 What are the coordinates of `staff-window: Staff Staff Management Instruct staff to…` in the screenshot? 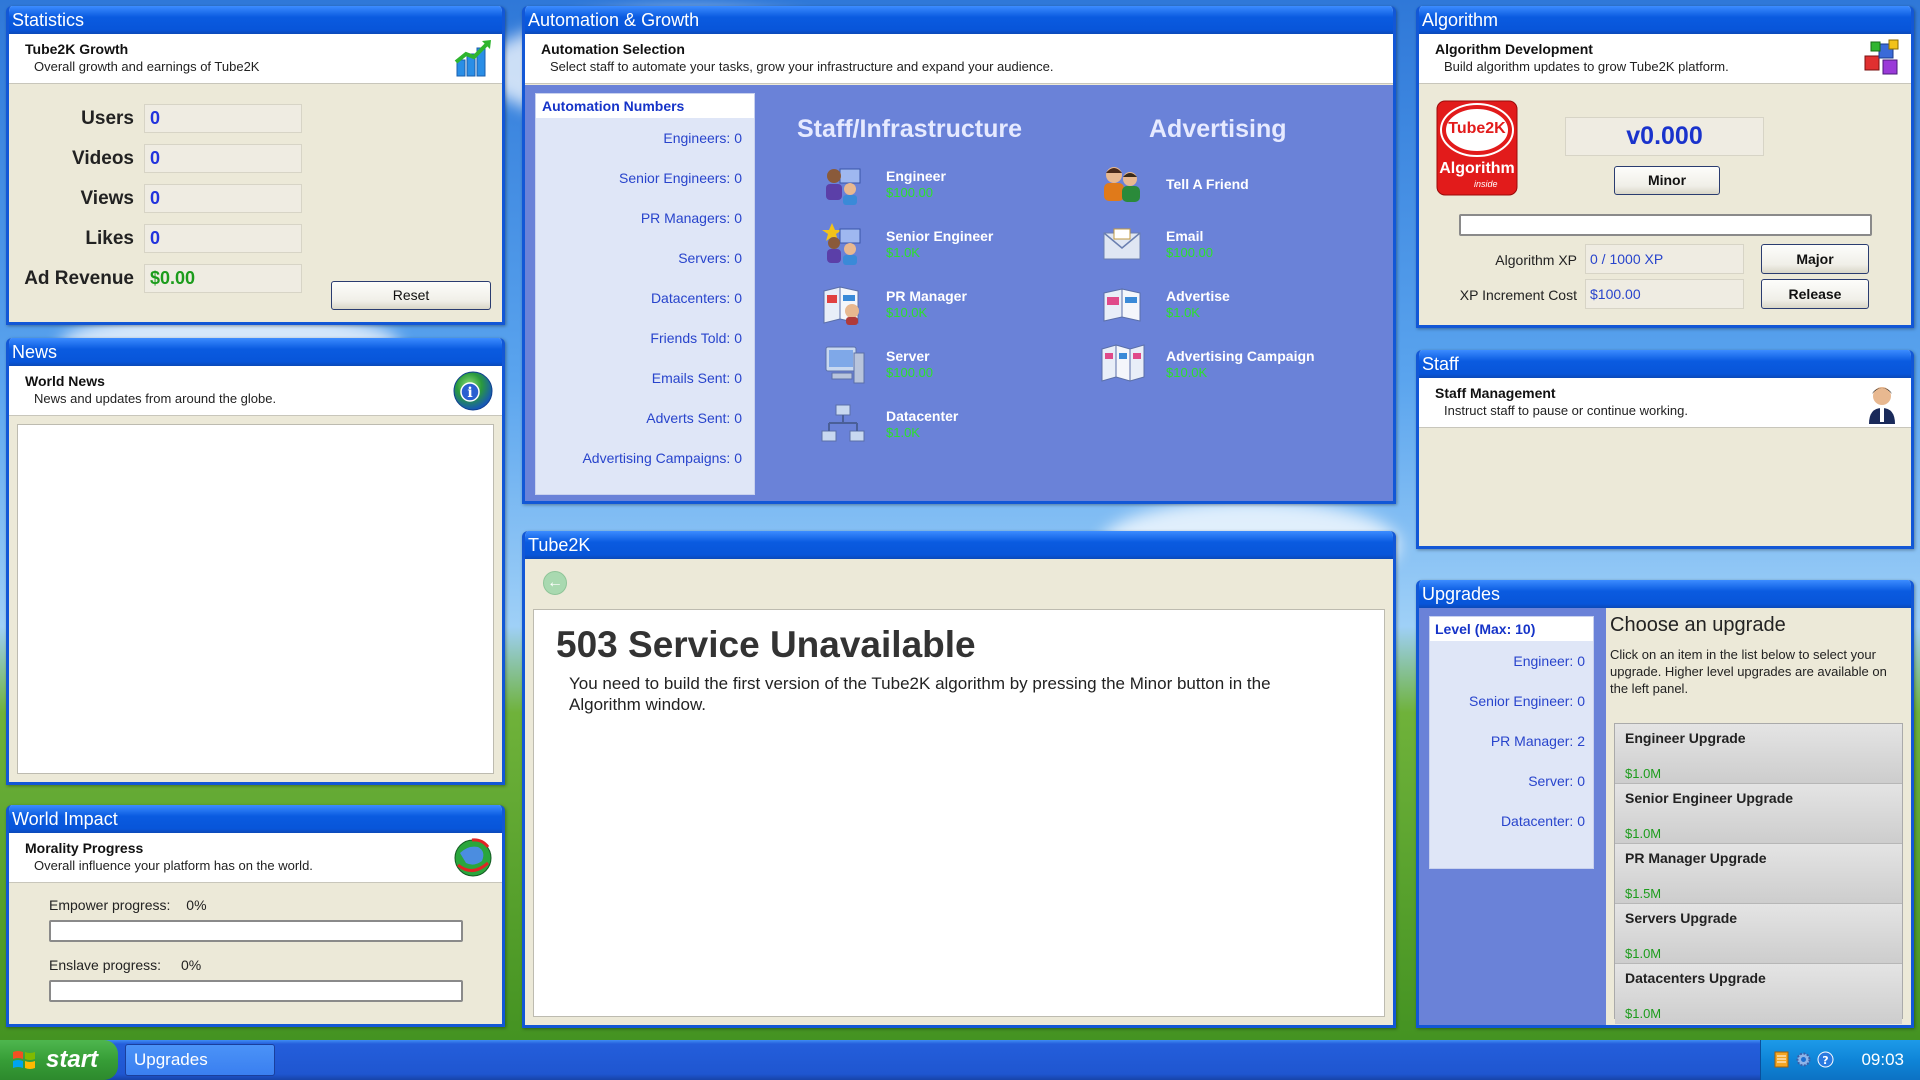 It's located at (1665, 449).